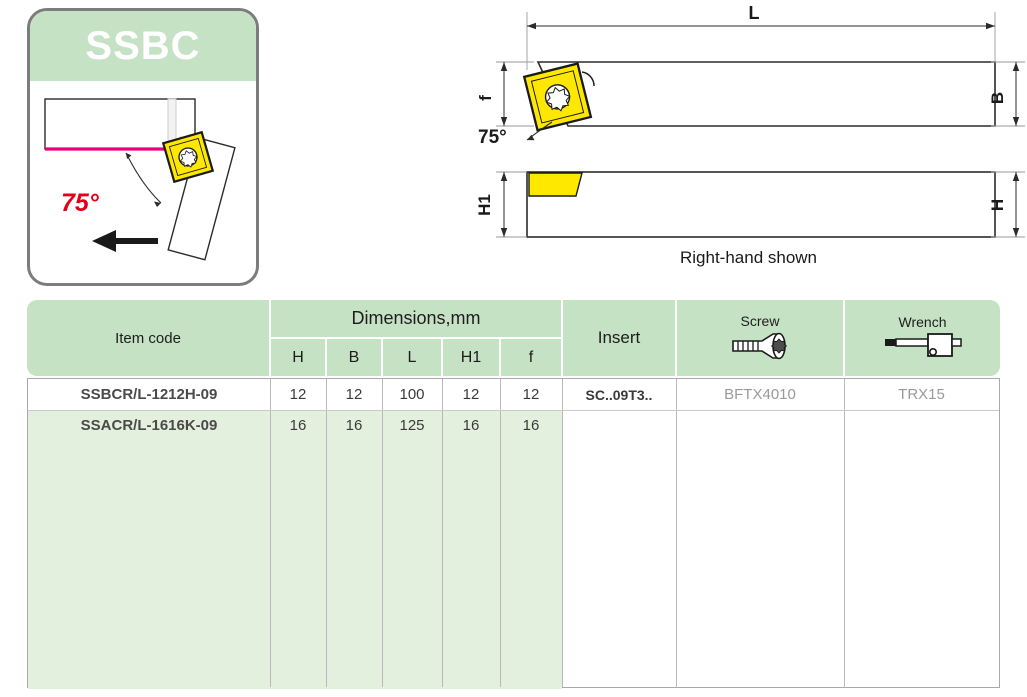 This screenshot has width=1027, height=697. Describe the element at coordinates (125, 241) in the screenshot. I see `feed-direction-arrow` at that location.